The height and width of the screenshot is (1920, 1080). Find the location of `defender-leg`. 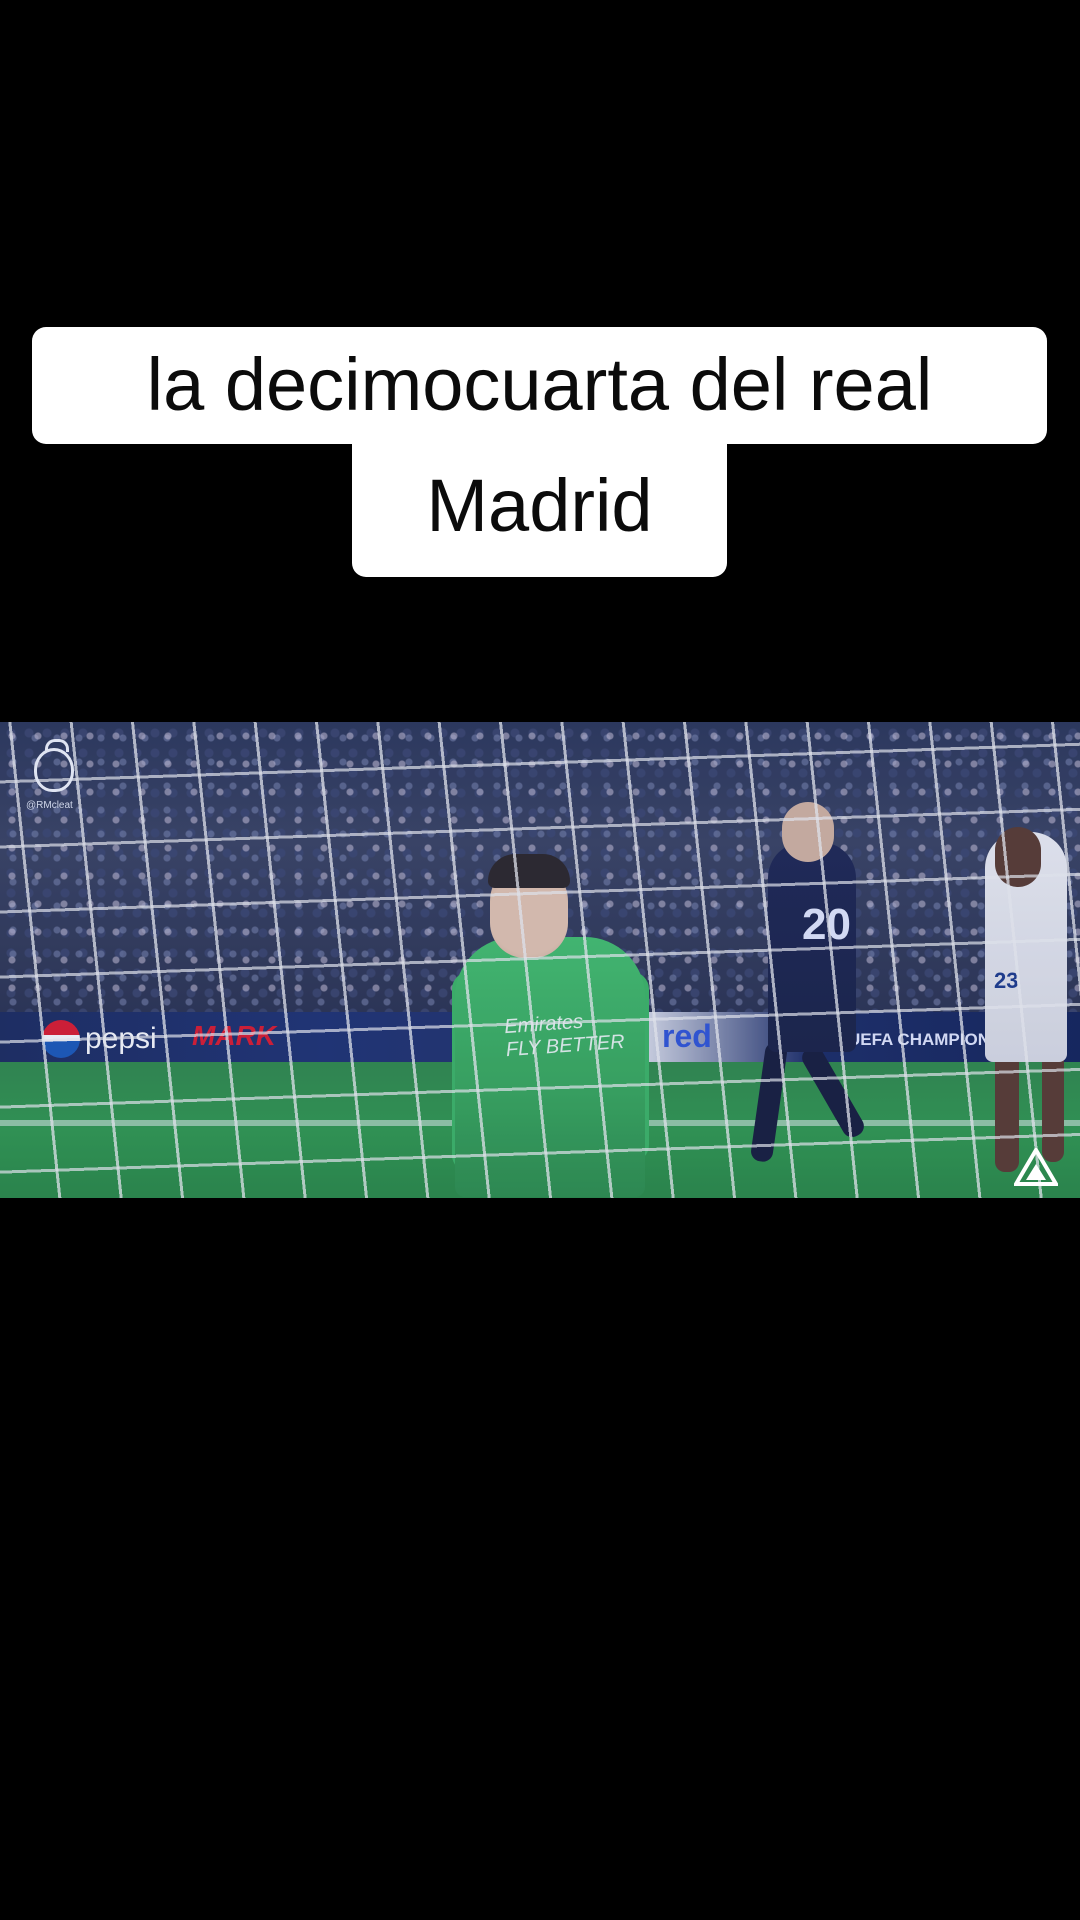

defender-leg is located at coordinates (1053, 1107).